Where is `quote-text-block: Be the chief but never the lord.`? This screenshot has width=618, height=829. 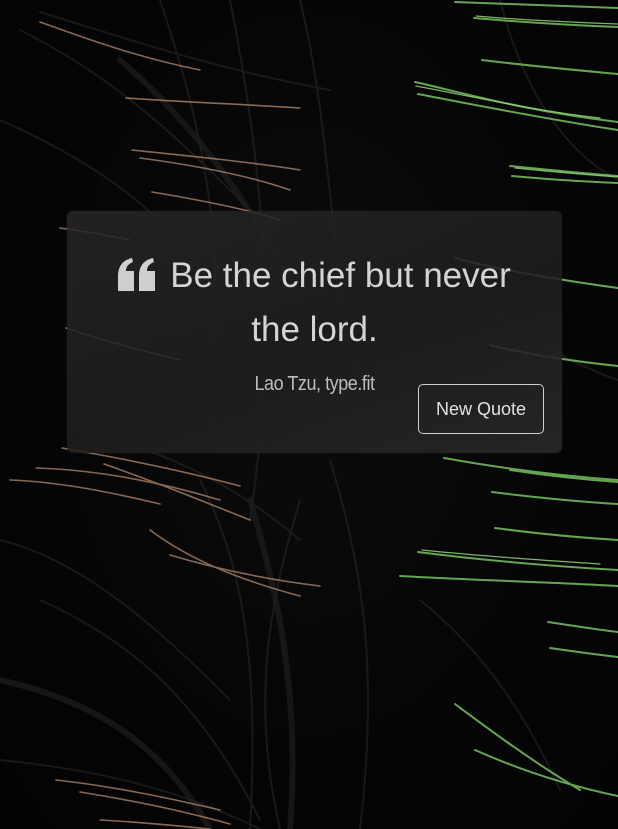 quote-text-block: Be the chief but never the lord. is located at coordinates (314, 303).